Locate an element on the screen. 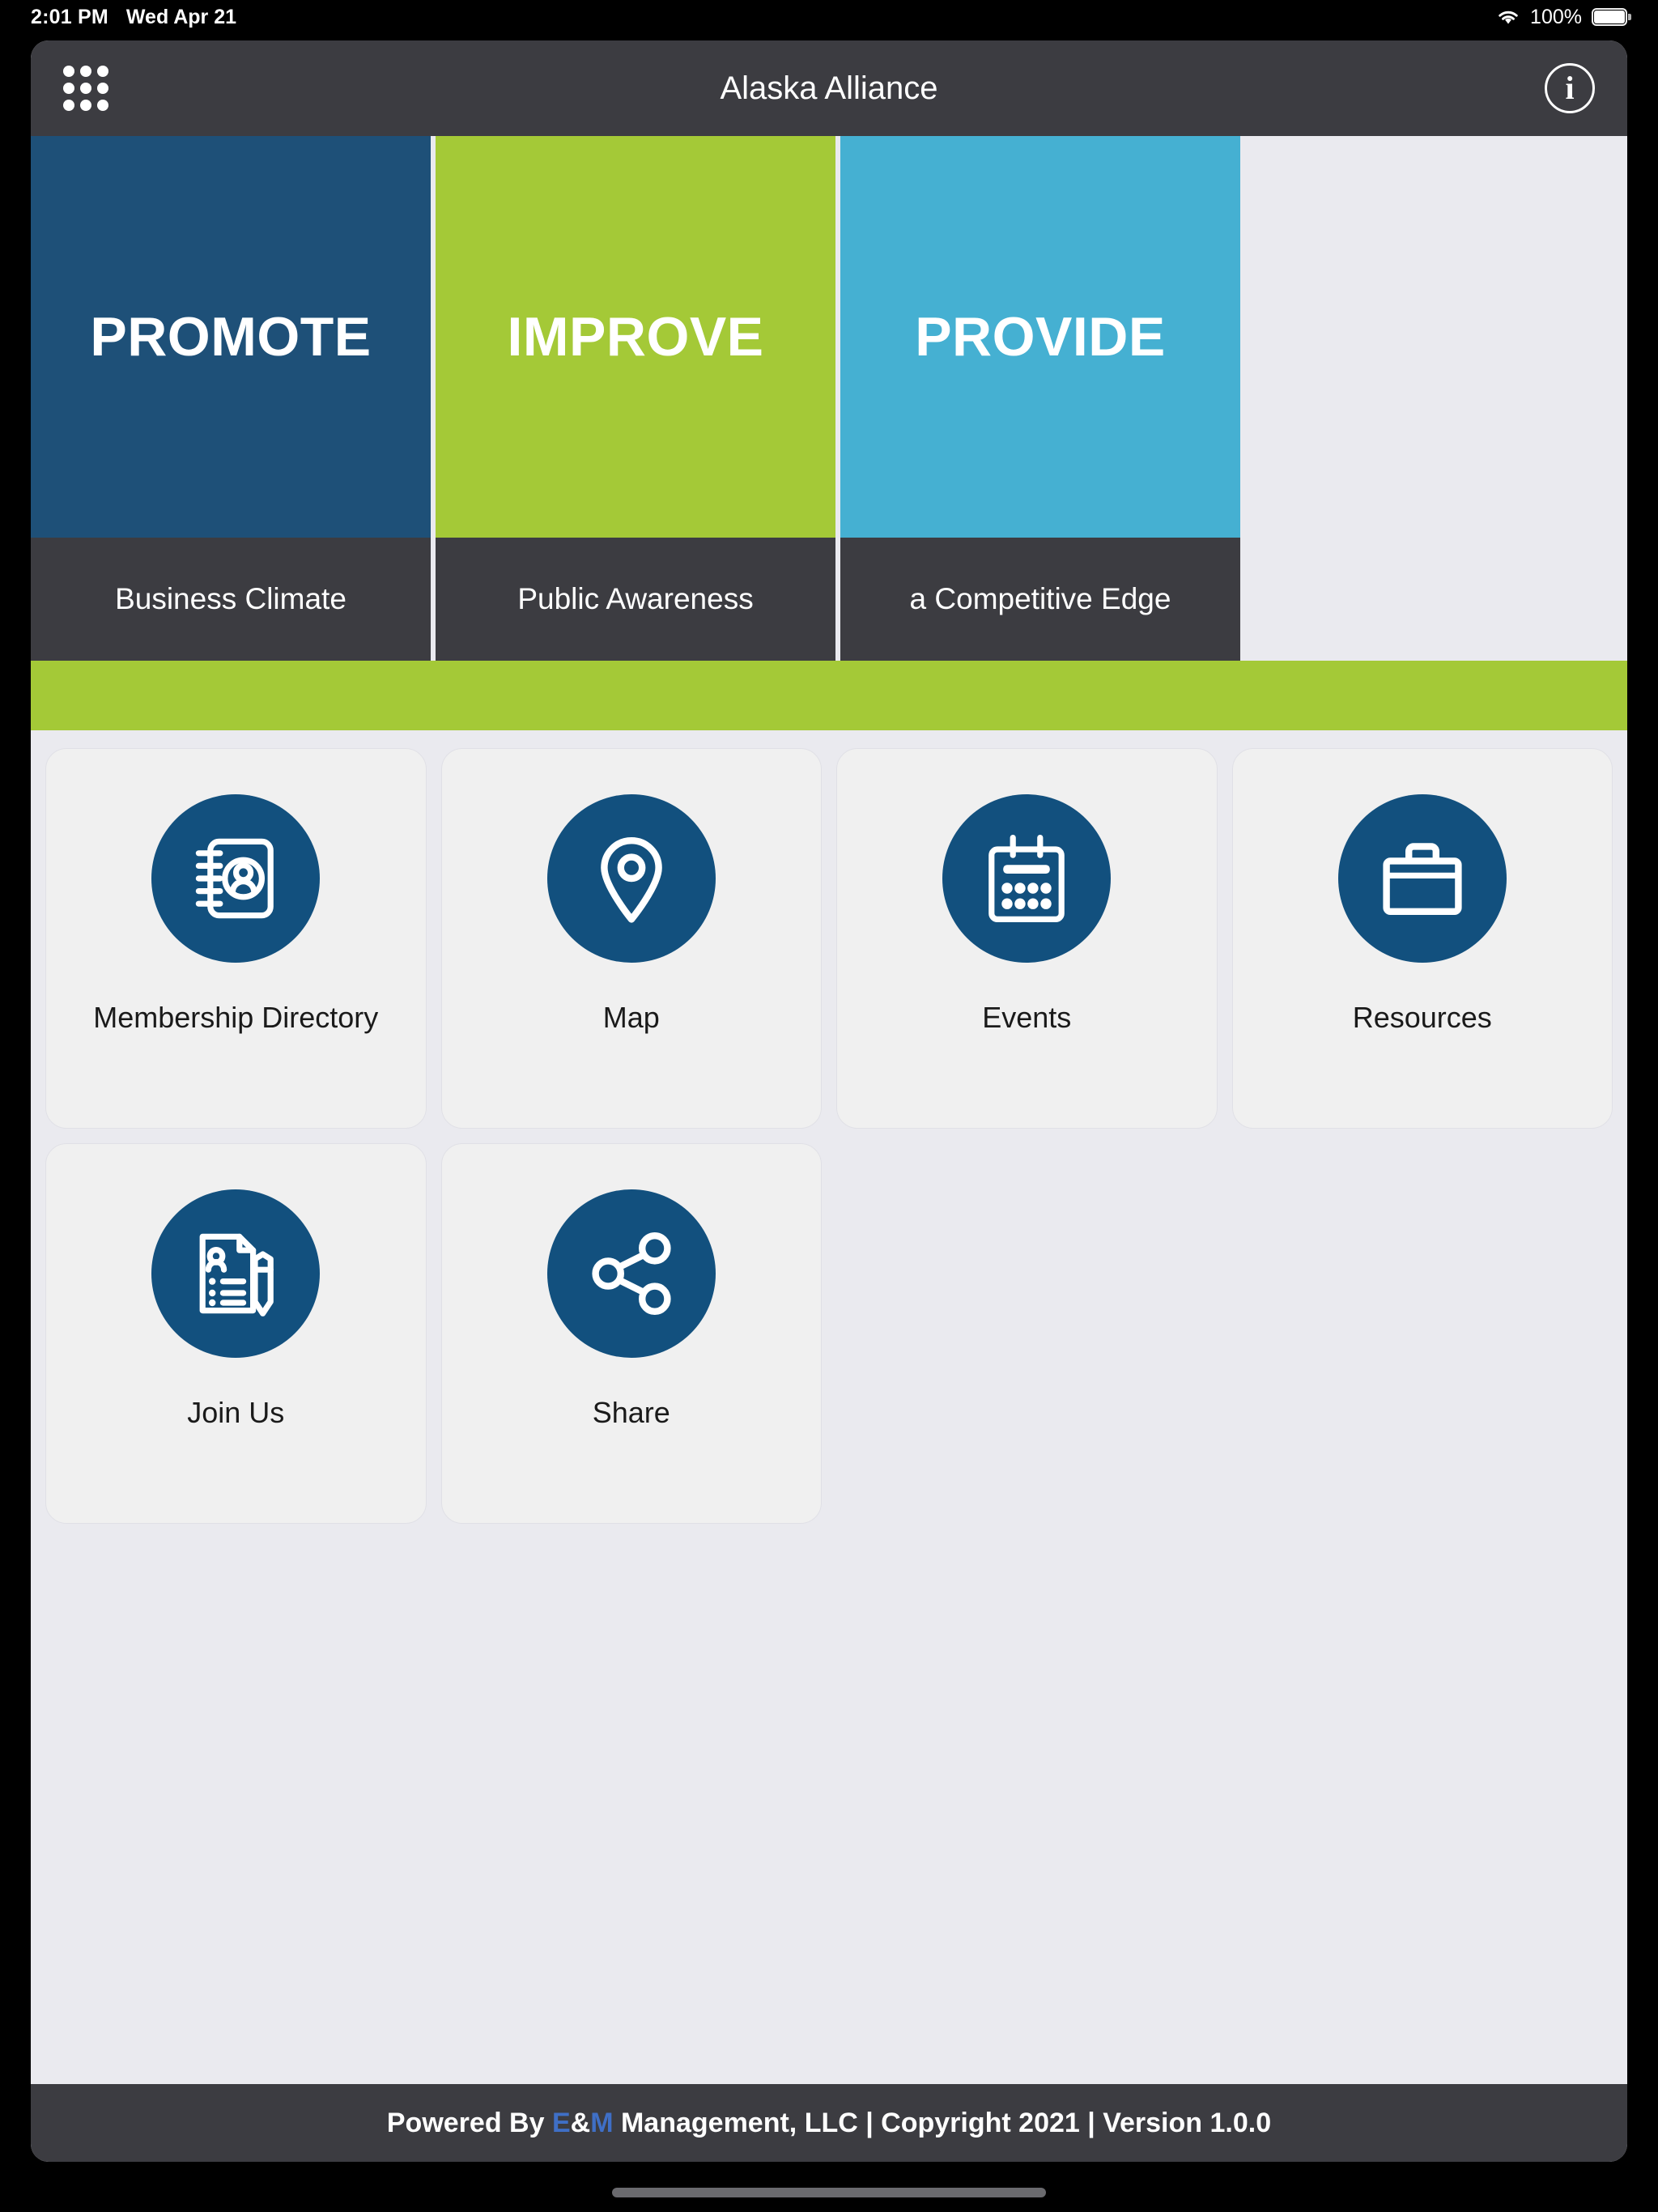 The width and height of the screenshot is (1658, 2212). tile-label-map: Map is located at coordinates (631, 1018).